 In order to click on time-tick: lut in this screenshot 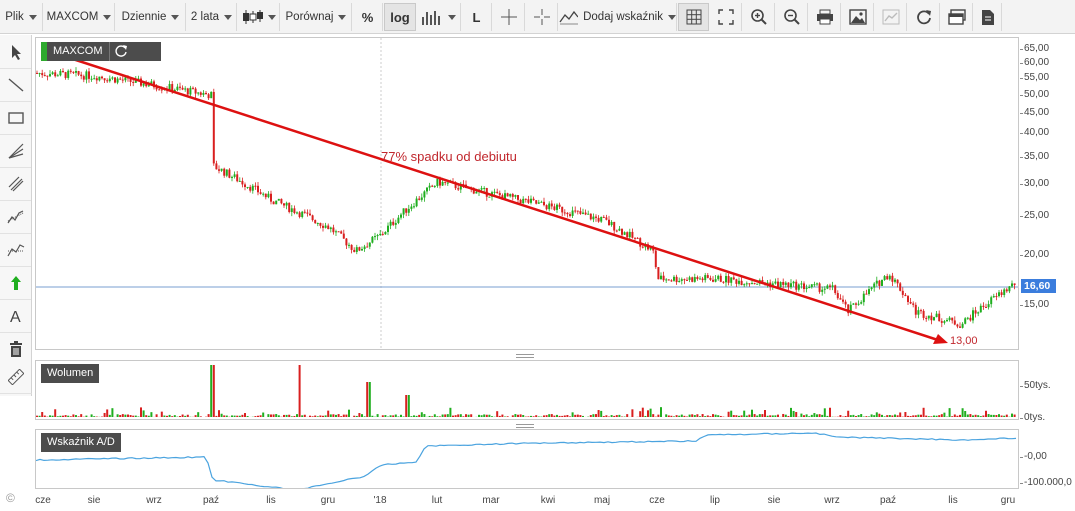, I will do `click(437, 500)`.